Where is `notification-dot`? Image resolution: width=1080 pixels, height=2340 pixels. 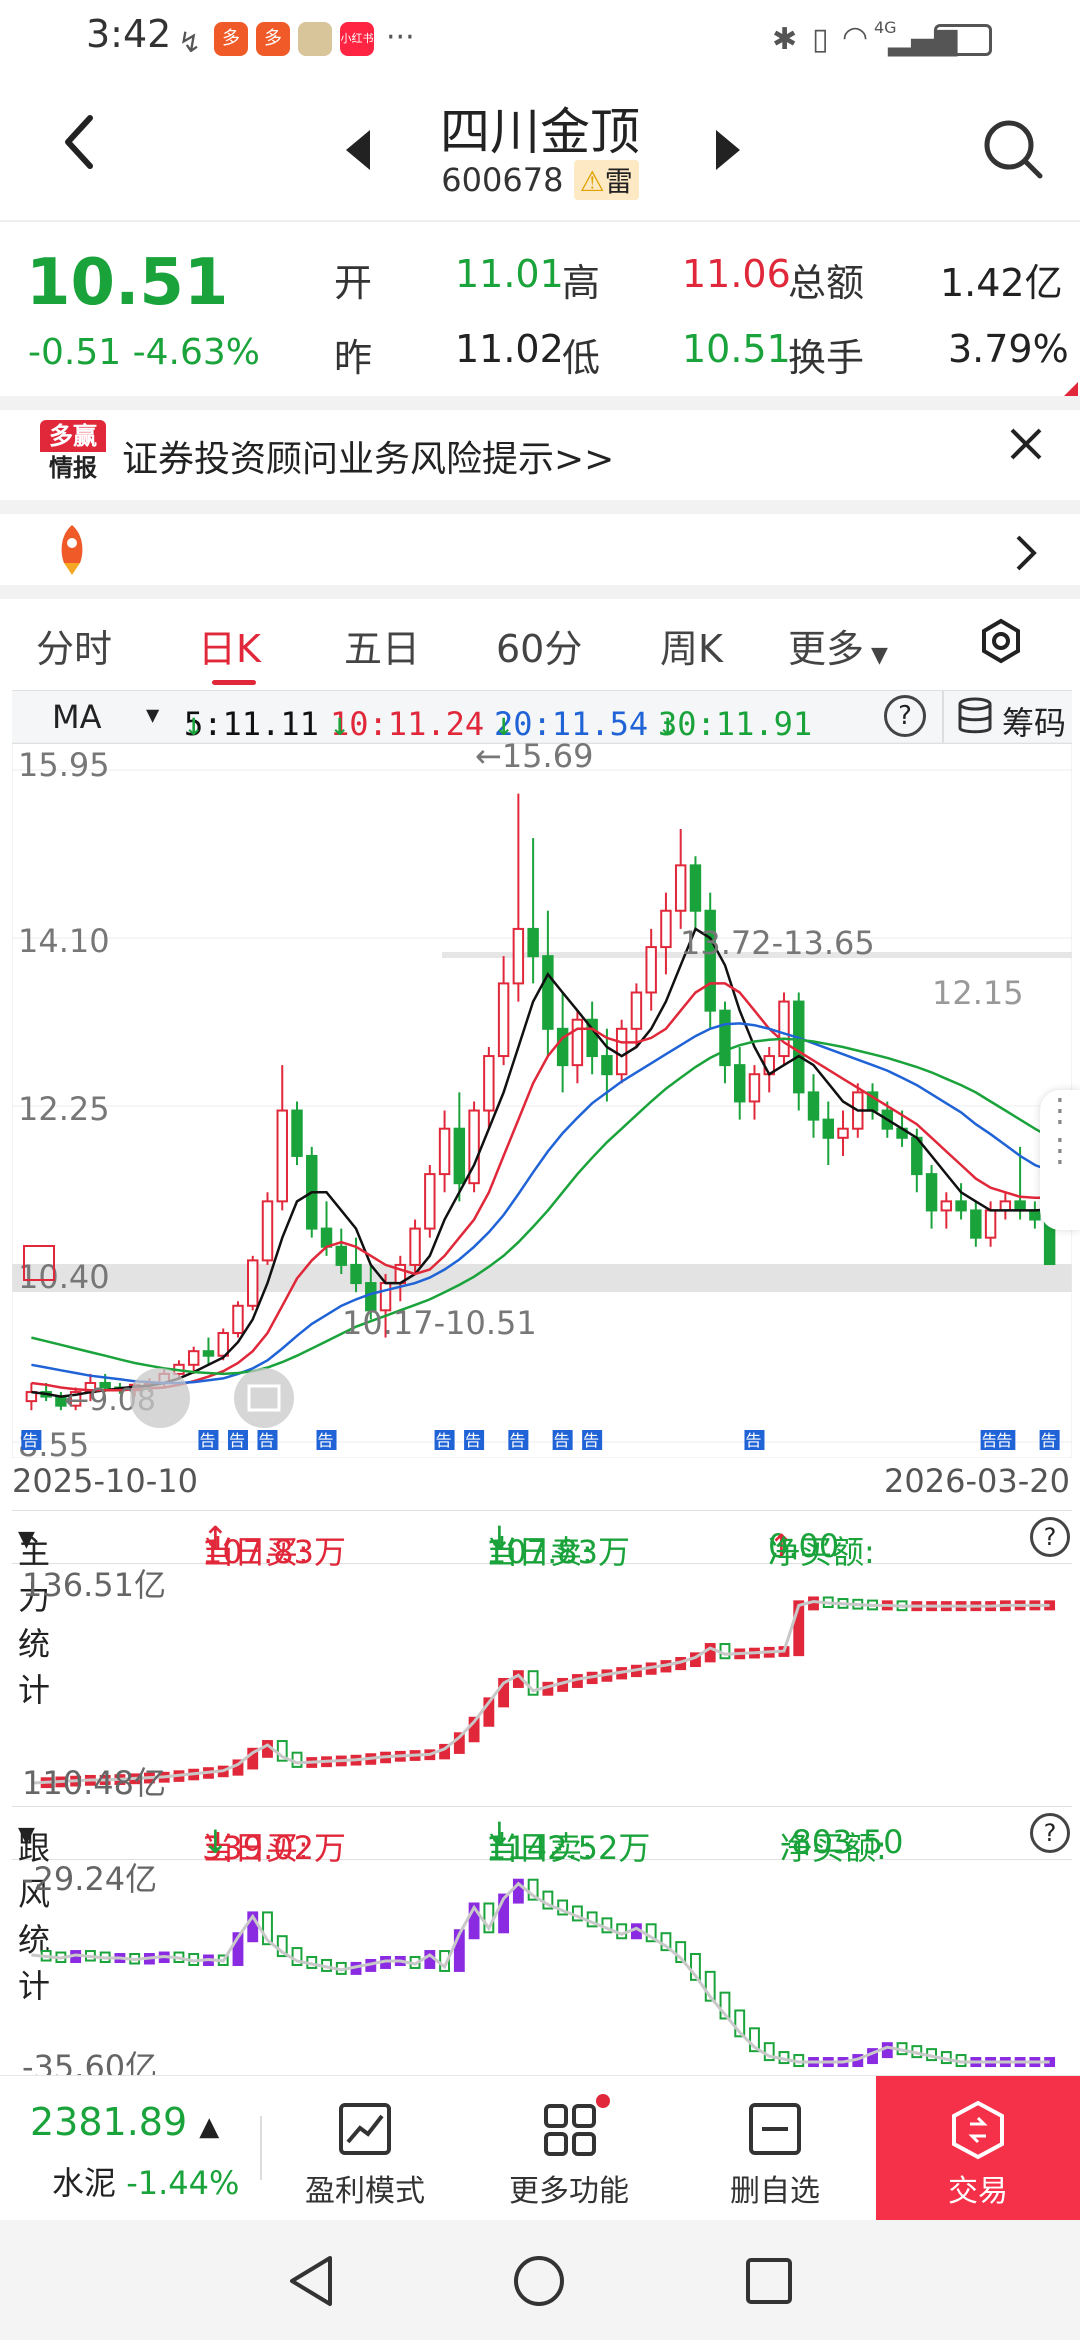
notification-dot is located at coordinates (603, 2101).